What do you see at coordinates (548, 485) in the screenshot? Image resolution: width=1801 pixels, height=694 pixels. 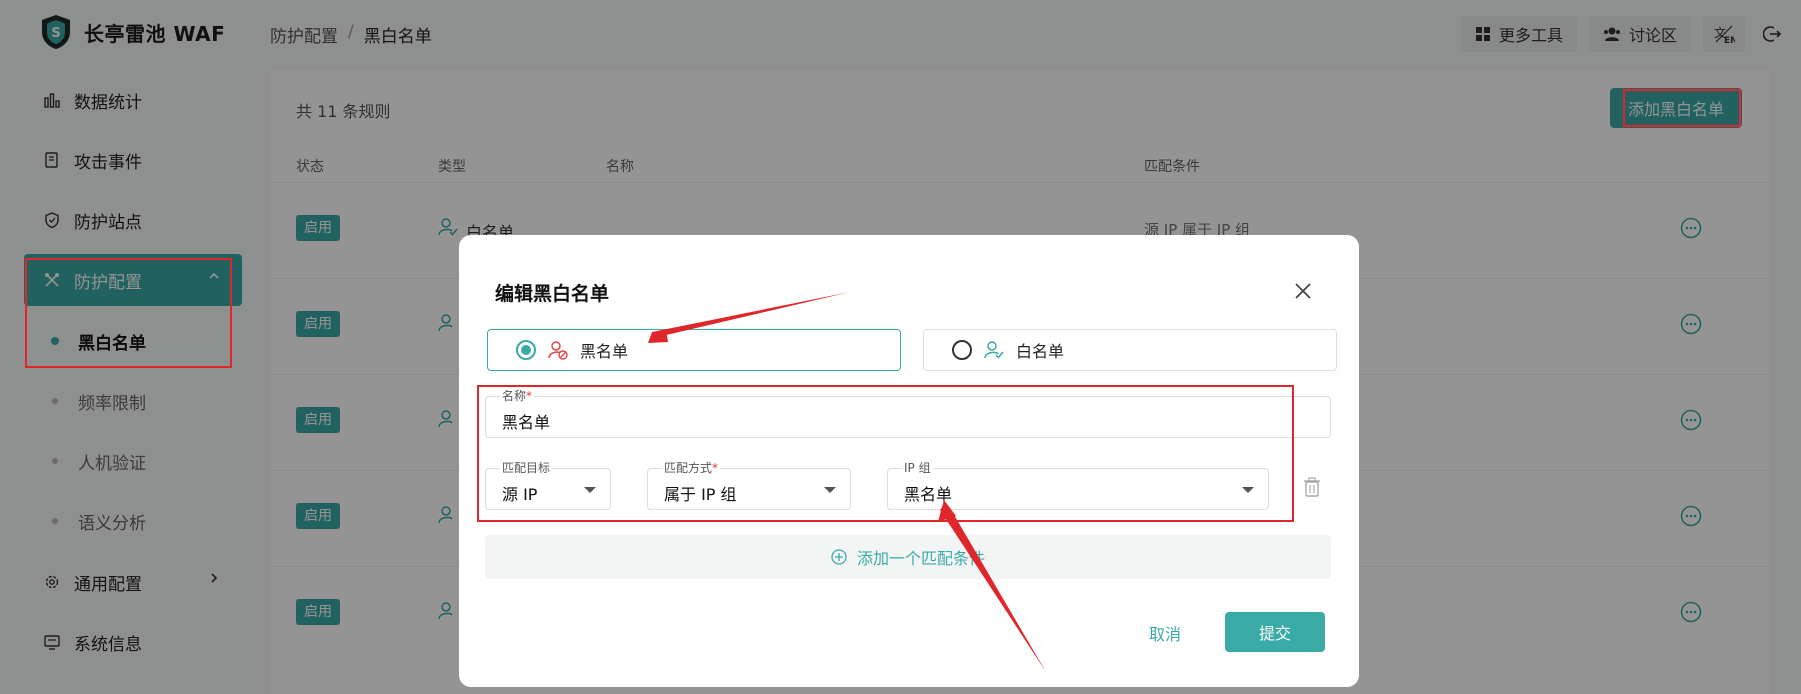 I see `match-target-select: 匹配目标 源 IP` at bounding box center [548, 485].